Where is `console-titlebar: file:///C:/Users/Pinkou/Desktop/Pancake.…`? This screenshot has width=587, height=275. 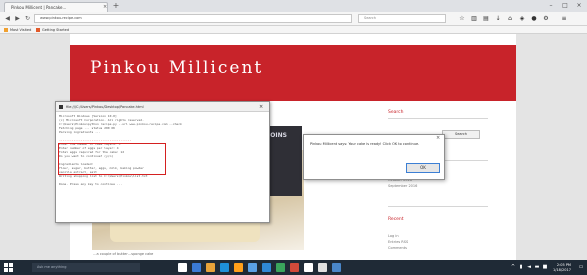
console-titlebar: file:///C:/Users/Pinkou/Desktop/Pancake.… is located at coordinates (162, 107).